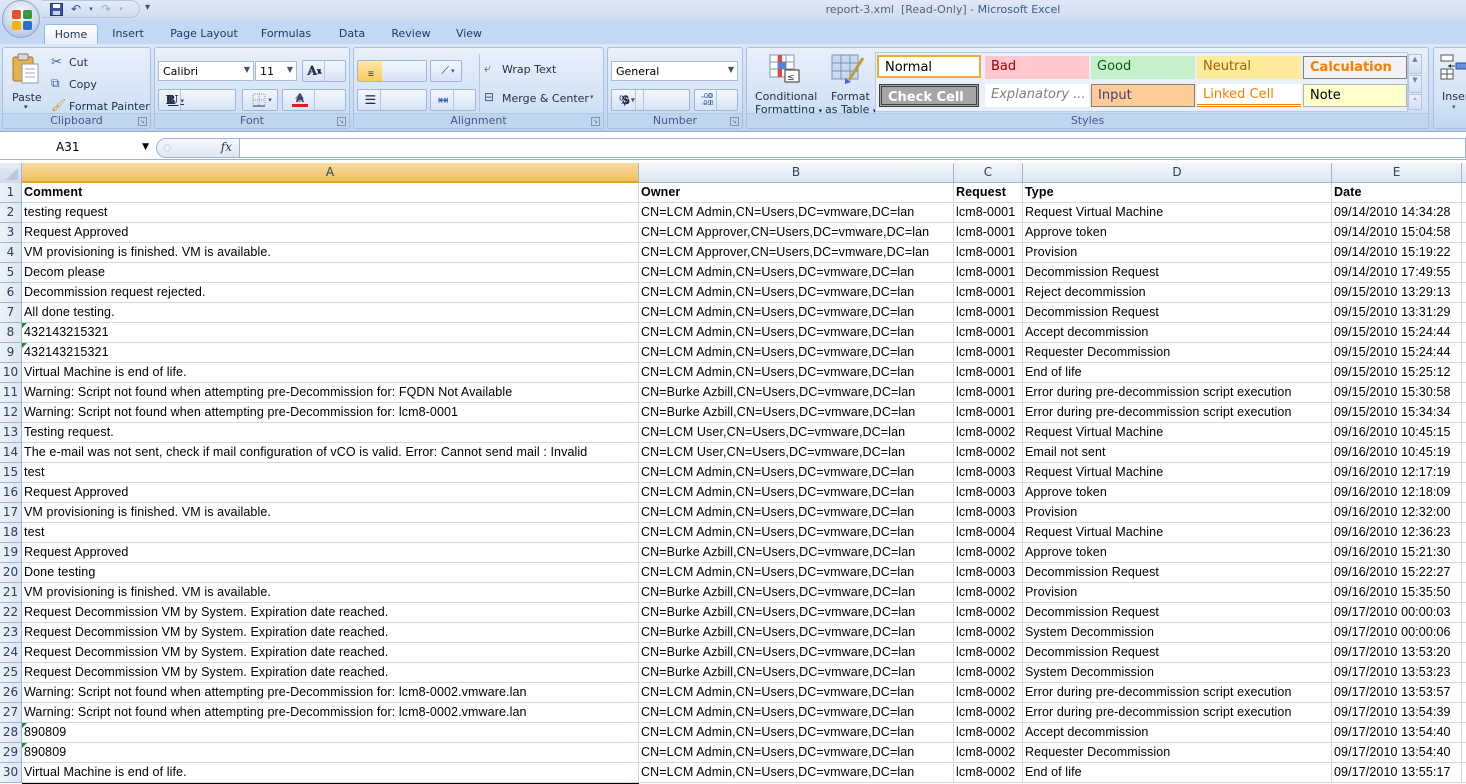 The width and height of the screenshot is (1466, 784). Describe the element at coordinates (330, 353) in the screenshot. I see `cell-comment: 432143215321` at that location.